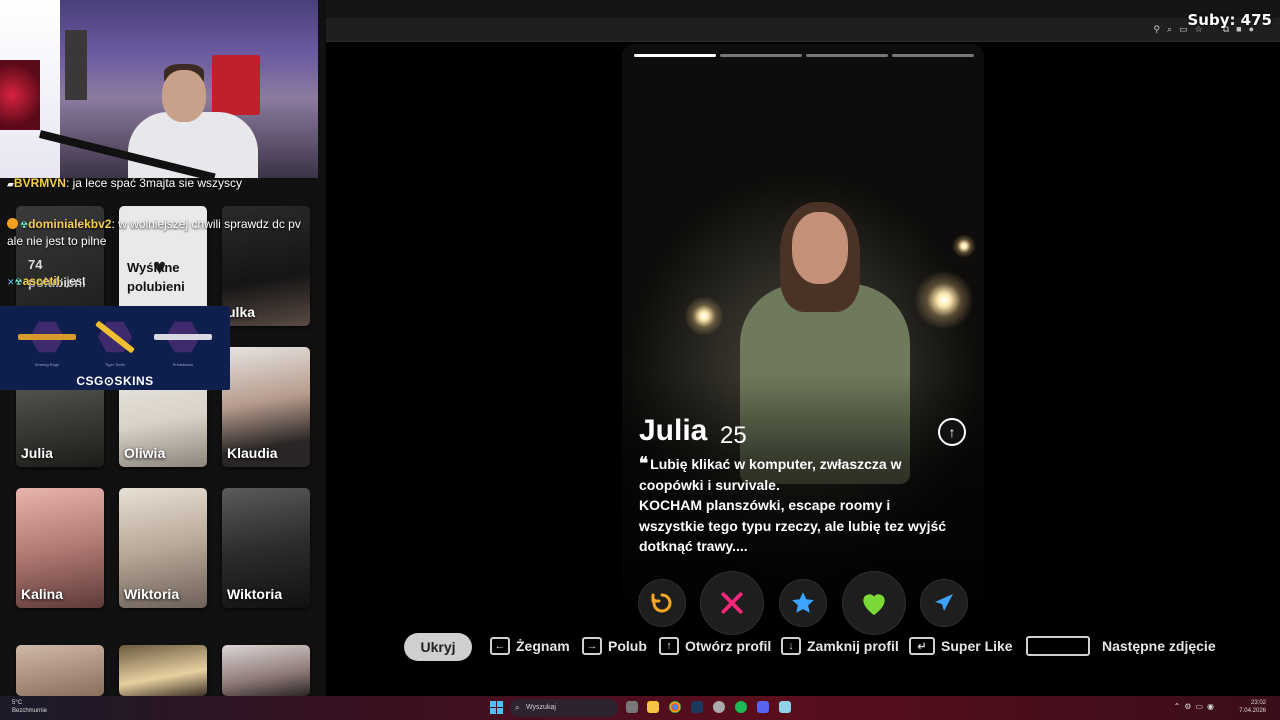 Image resolution: width=1280 pixels, height=720 pixels. What do you see at coordinates (741, 707) in the screenshot?
I see `spotify-icon` at bounding box center [741, 707].